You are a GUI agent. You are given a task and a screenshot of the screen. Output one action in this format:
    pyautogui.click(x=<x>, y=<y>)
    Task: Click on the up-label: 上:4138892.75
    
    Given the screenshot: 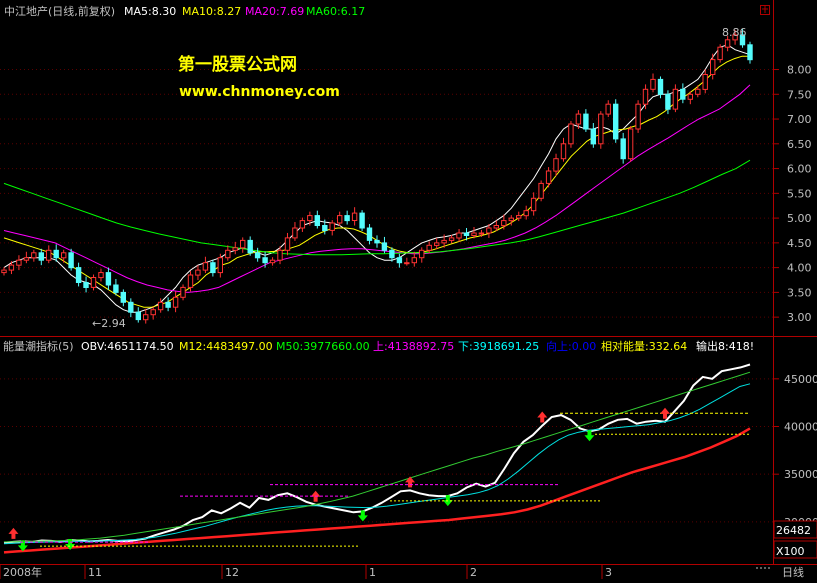 What is the action you would take?
    pyautogui.click(x=413, y=346)
    